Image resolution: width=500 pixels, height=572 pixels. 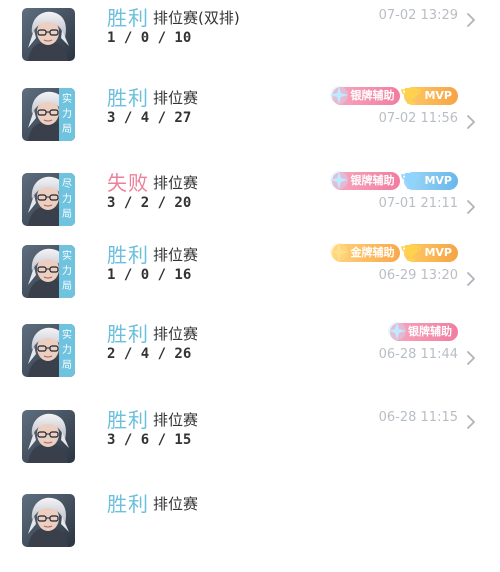 What do you see at coordinates (250, 46) in the screenshot?
I see `match-row: 胜利 排位赛(双排) 1 / 0 / 10 07-02 13:29` at bounding box center [250, 46].